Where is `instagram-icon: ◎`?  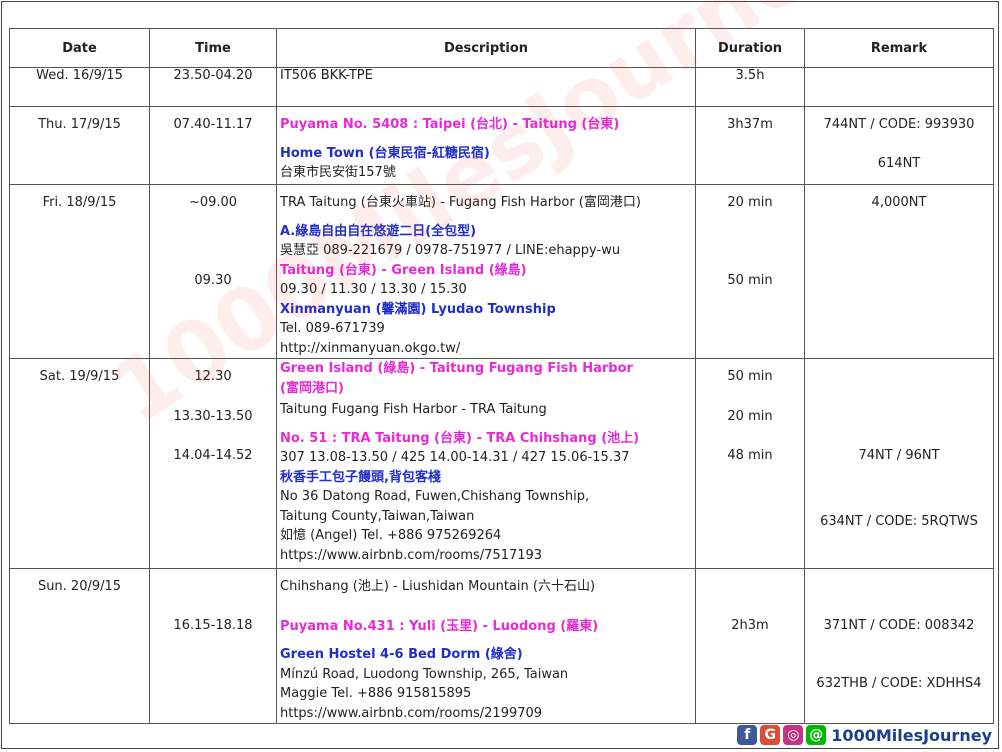
instagram-icon: ◎ is located at coordinates (793, 735).